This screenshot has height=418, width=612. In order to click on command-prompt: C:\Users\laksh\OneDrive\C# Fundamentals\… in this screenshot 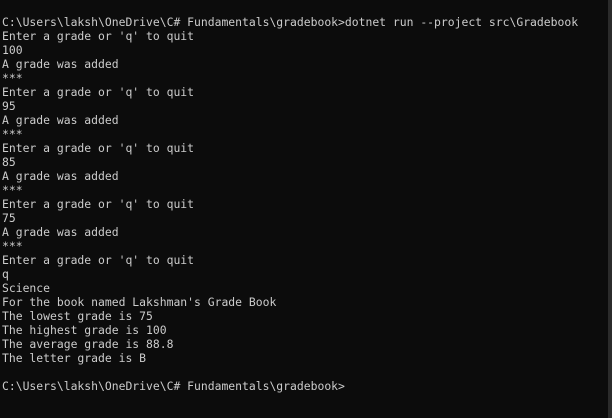, I will do `click(305, 386)`.